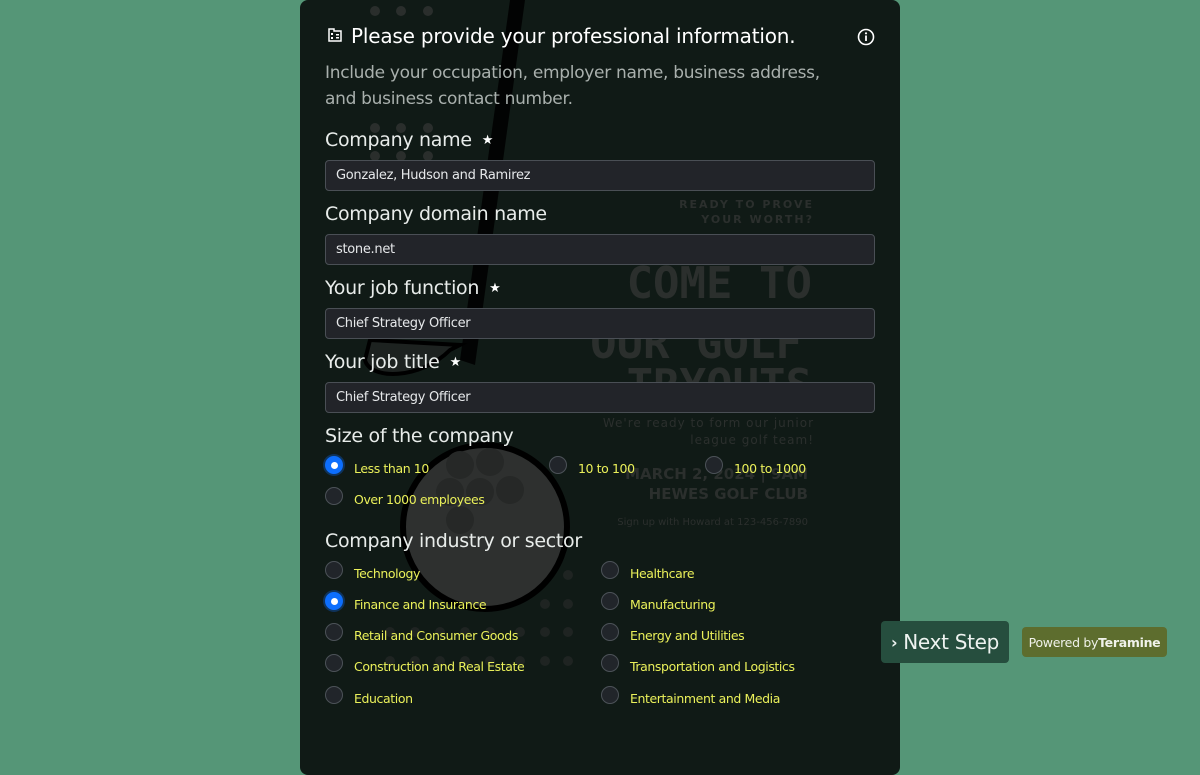 This screenshot has height=775, width=1200. Describe the element at coordinates (402, 288) in the screenshot. I see `job-function-label-text: Your job function` at that location.